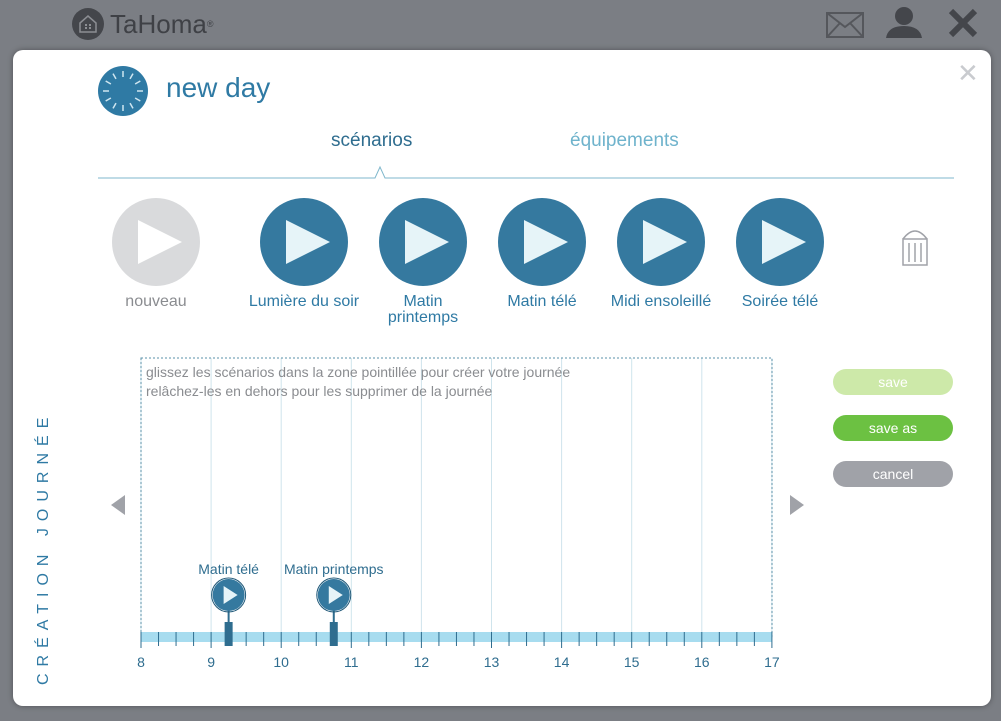 The image size is (1001, 721). What do you see at coordinates (210, 24) in the screenshot?
I see `app-name-reg: ®` at bounding box center [210, 24].